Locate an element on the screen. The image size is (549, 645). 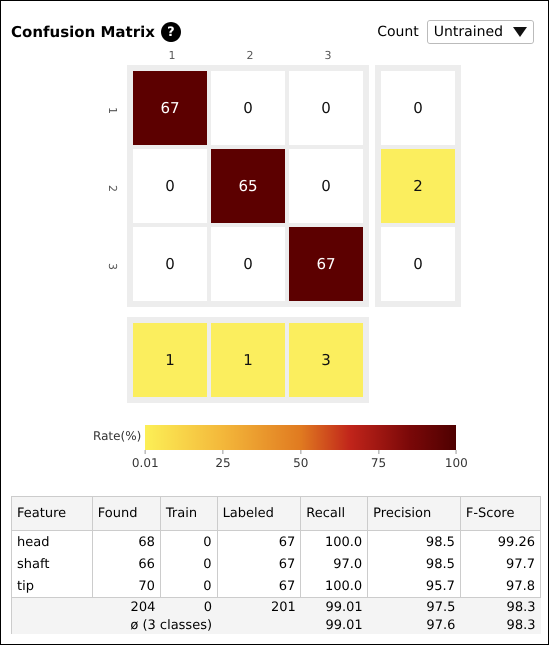
row-label: 1 is located at coordinates (112, 110).